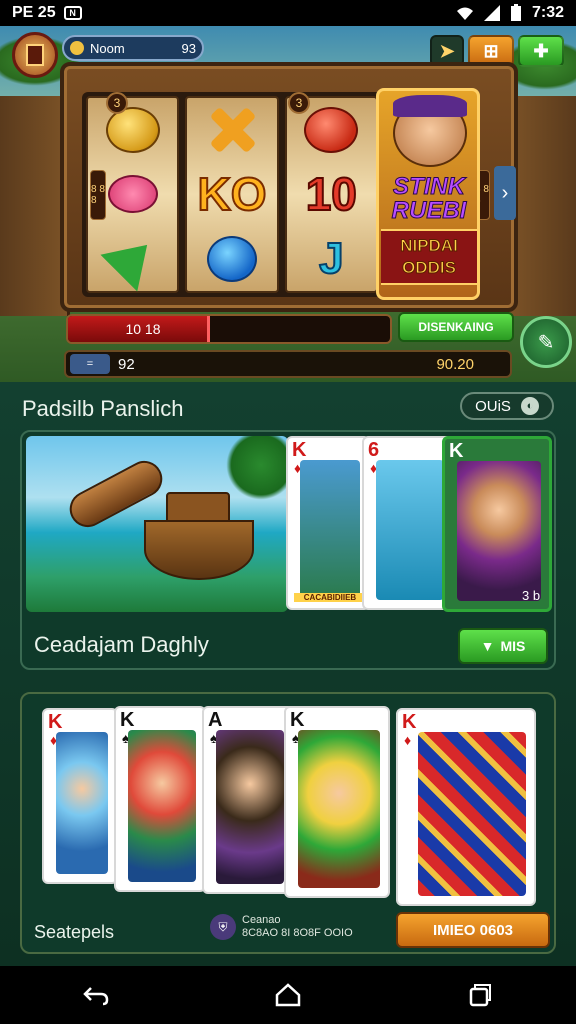  I want to click on featured-card: K ♦ CACABIDIIEB, so click(328, 523).